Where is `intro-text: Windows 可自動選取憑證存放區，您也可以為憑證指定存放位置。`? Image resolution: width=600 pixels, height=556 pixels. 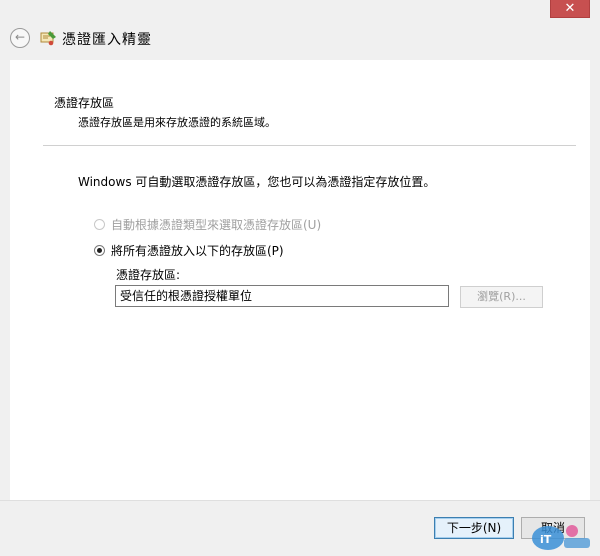 intro-text: Windows 可自動選取憑證存放區，您也可以為憑證指定存放位置。 is located at coordinates (257, 182).